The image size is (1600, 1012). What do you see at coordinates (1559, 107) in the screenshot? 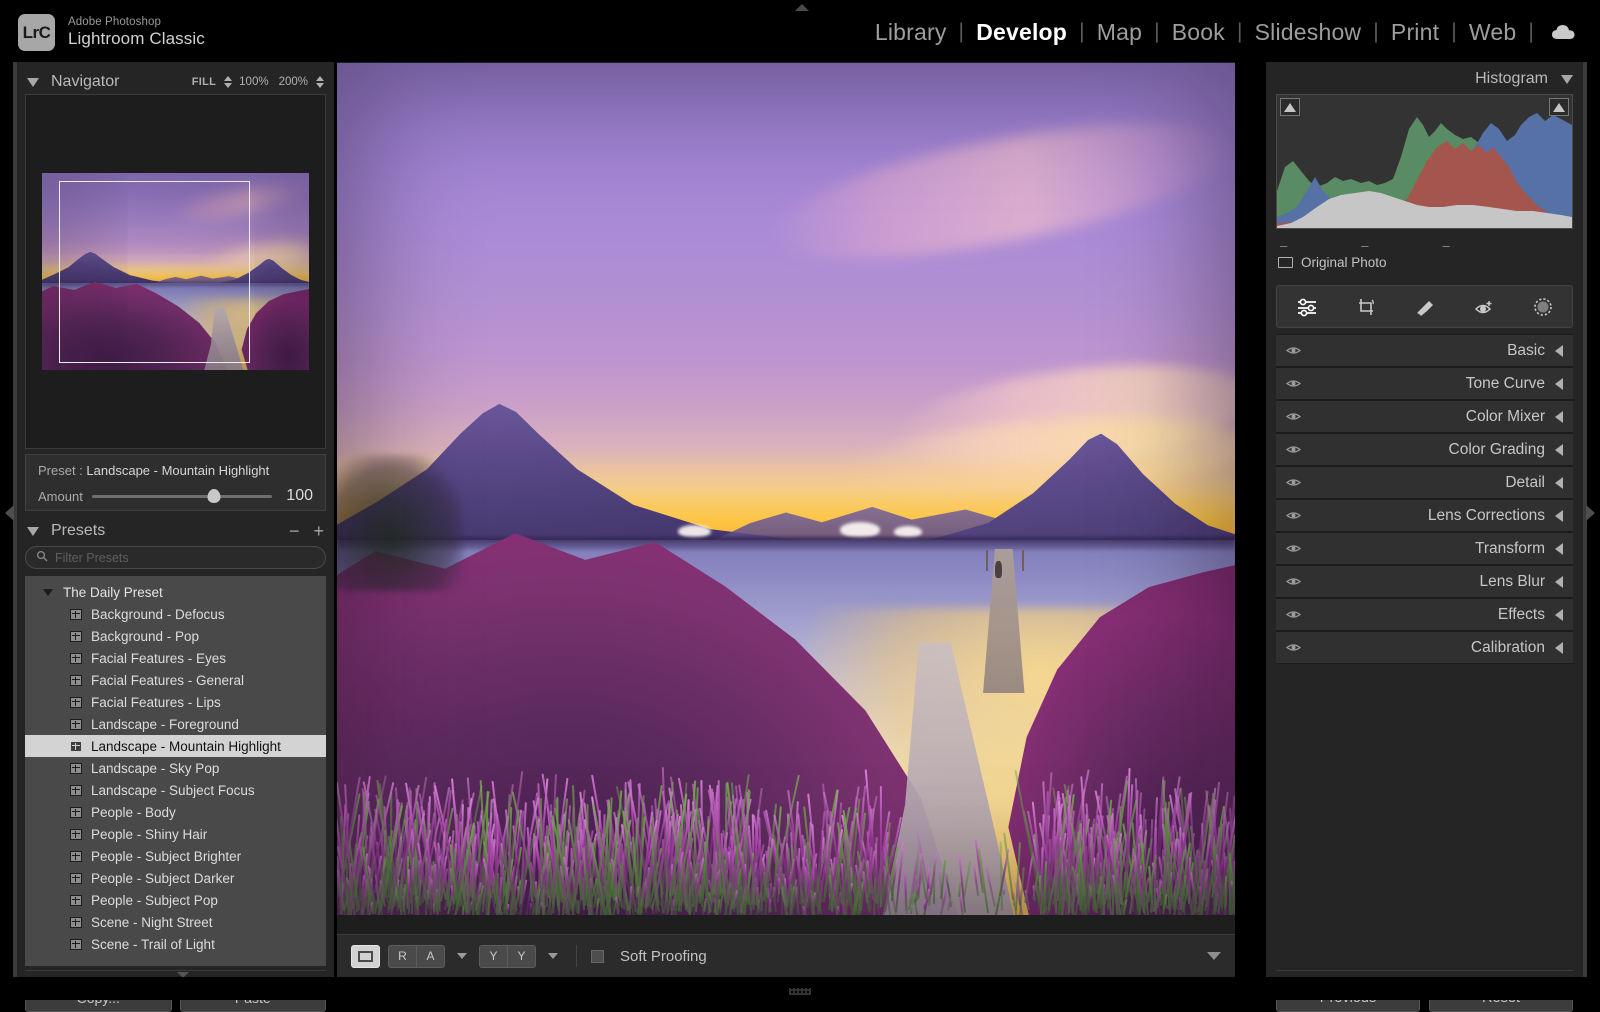
I see `highlight-clipping-indicator` at bounding box center [1559, 107].